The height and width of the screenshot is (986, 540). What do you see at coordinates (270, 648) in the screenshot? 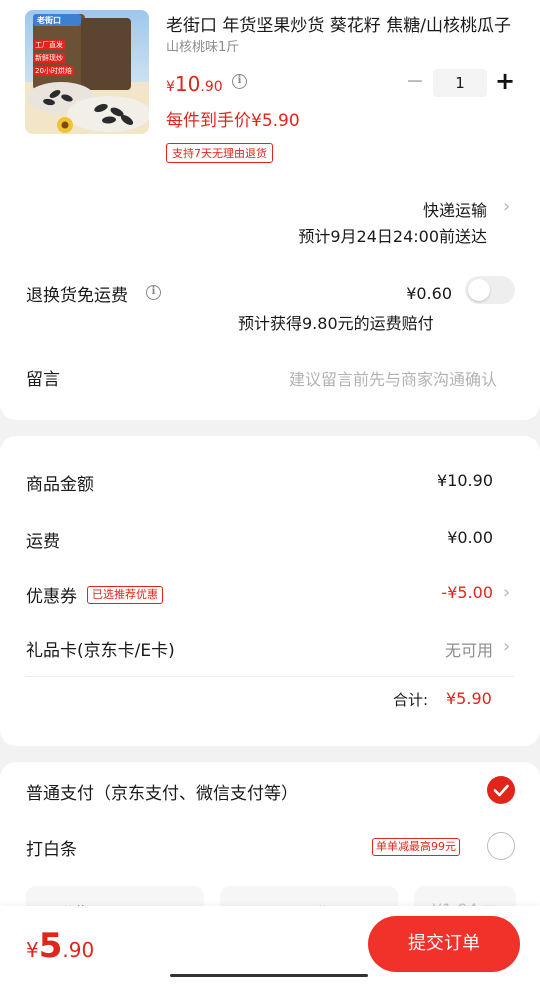
I see `giftcard-row: 礼品卡(京东卡/E卡) 无可用 ›` at bounding box center [270, 648].